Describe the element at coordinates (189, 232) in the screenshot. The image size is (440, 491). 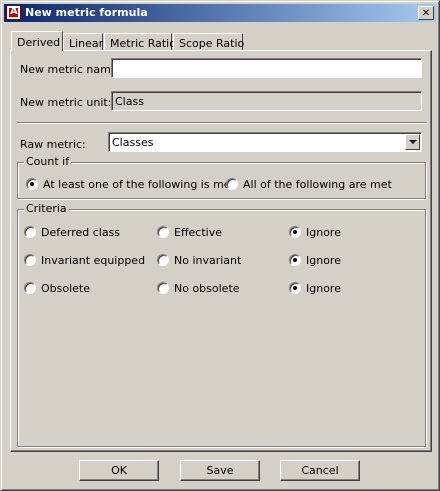
I see `radio-effective: Effective` at that location.